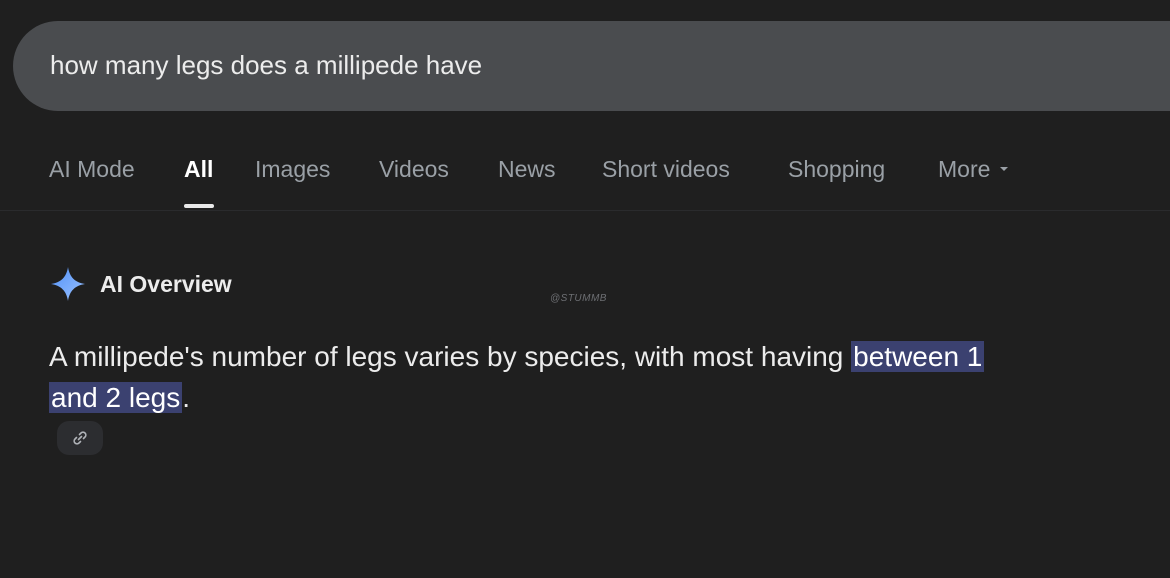 This screenshot has height=578, width=1170. I want to click on tab-shopping: Shopping, so click(836, 169).